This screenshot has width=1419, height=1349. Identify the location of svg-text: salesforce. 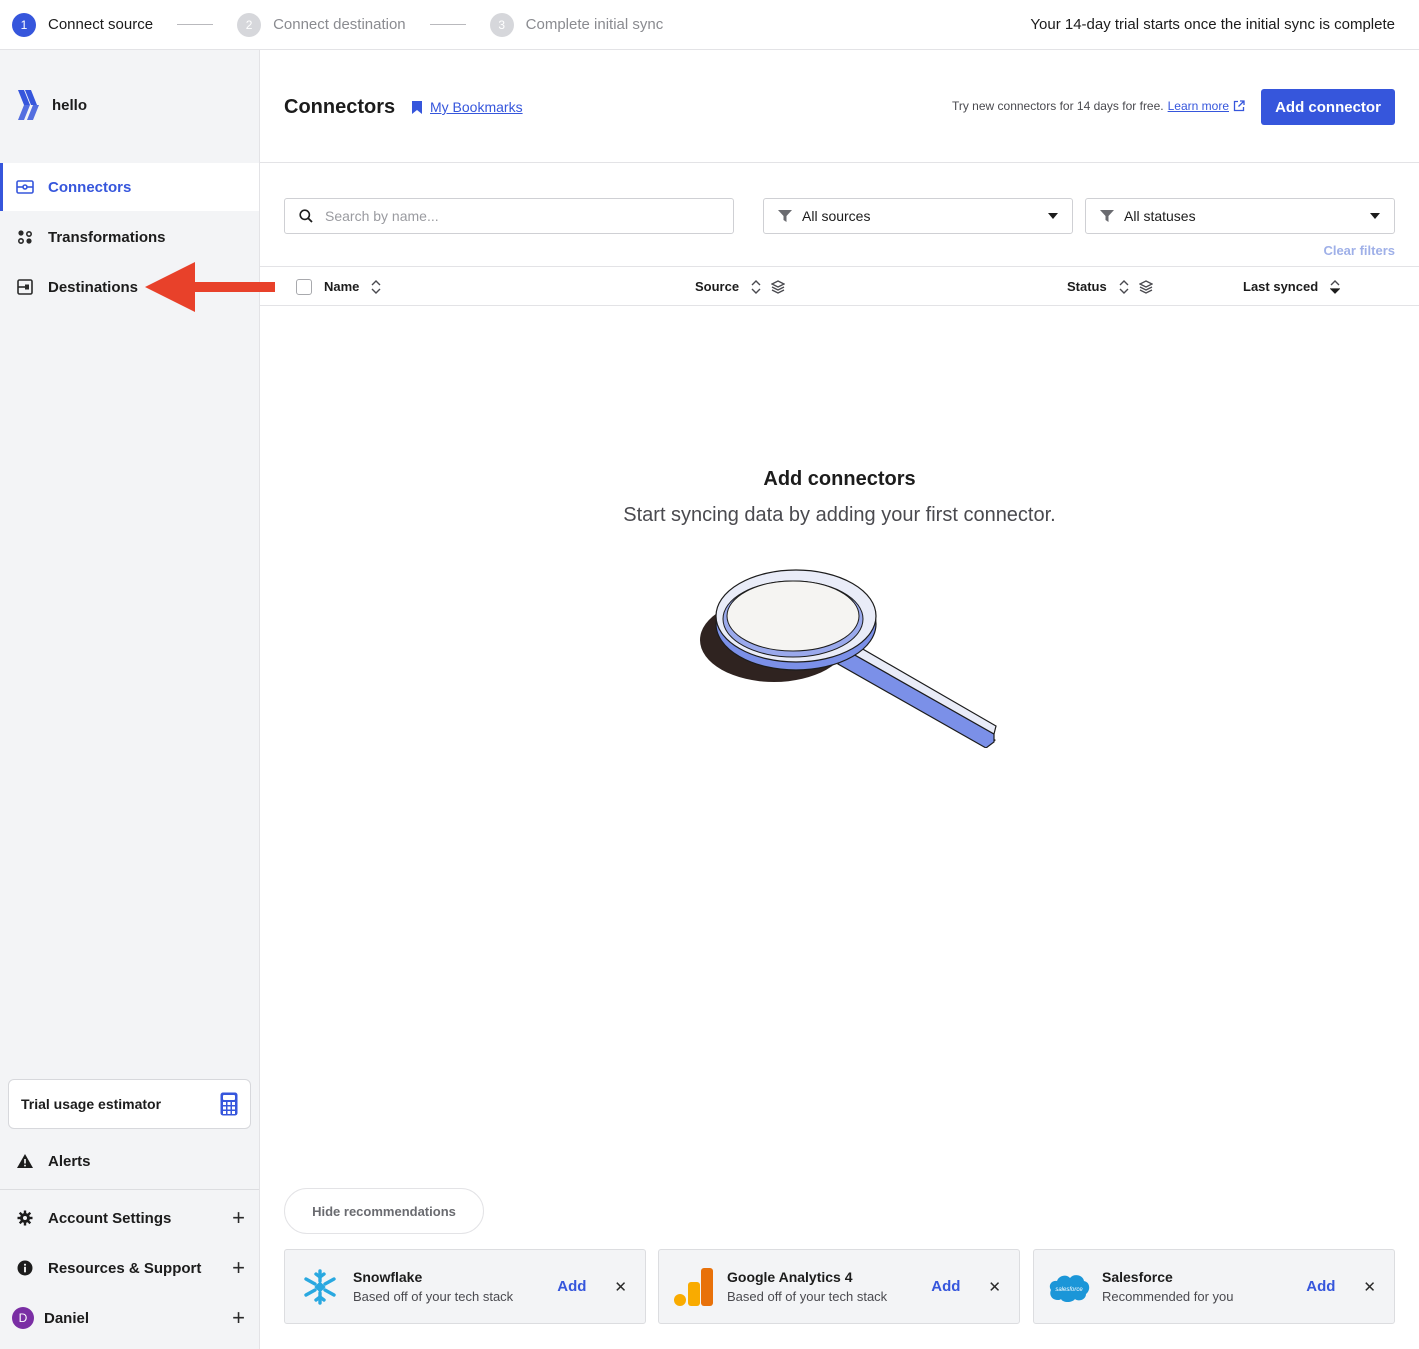
(1069, 1290).